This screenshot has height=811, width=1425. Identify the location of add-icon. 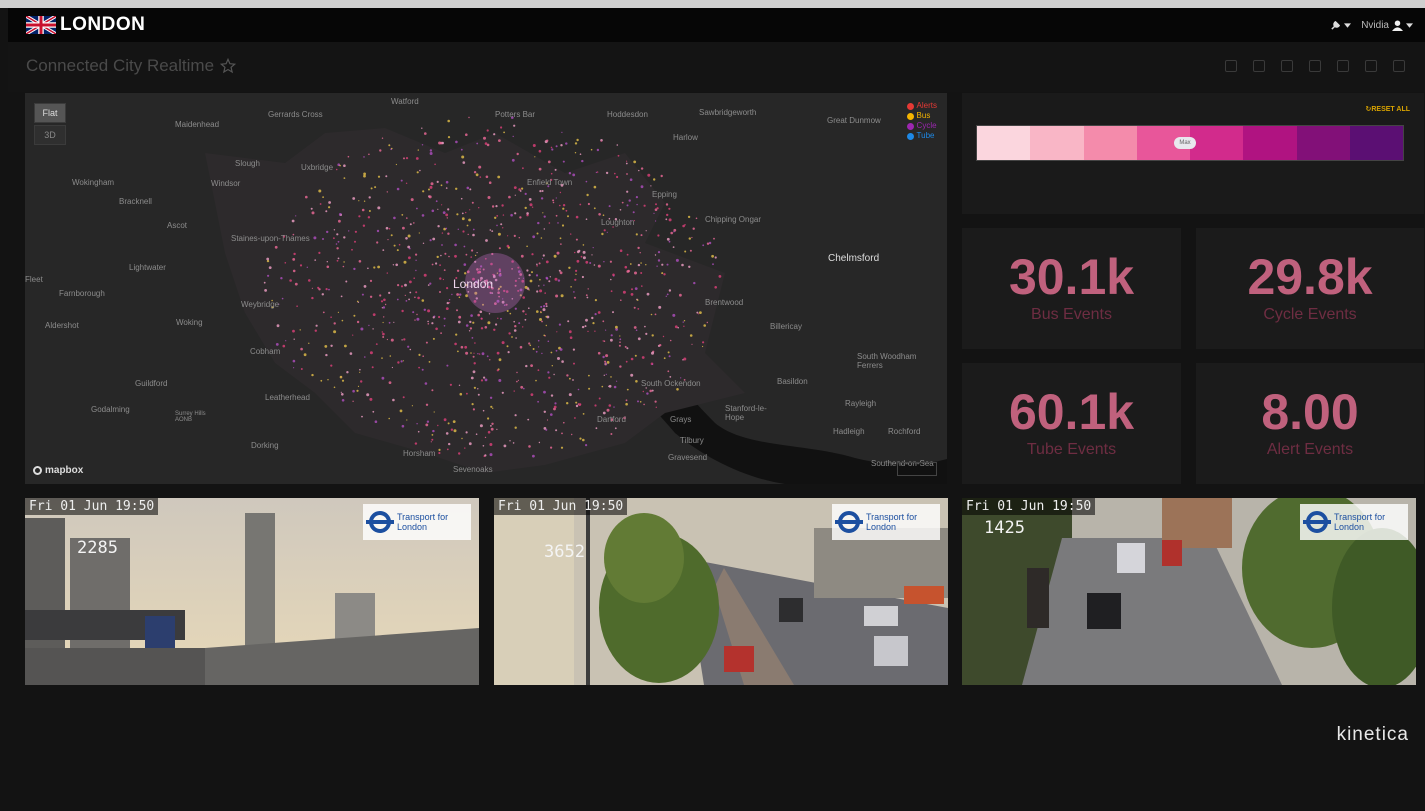
(1287, 66).